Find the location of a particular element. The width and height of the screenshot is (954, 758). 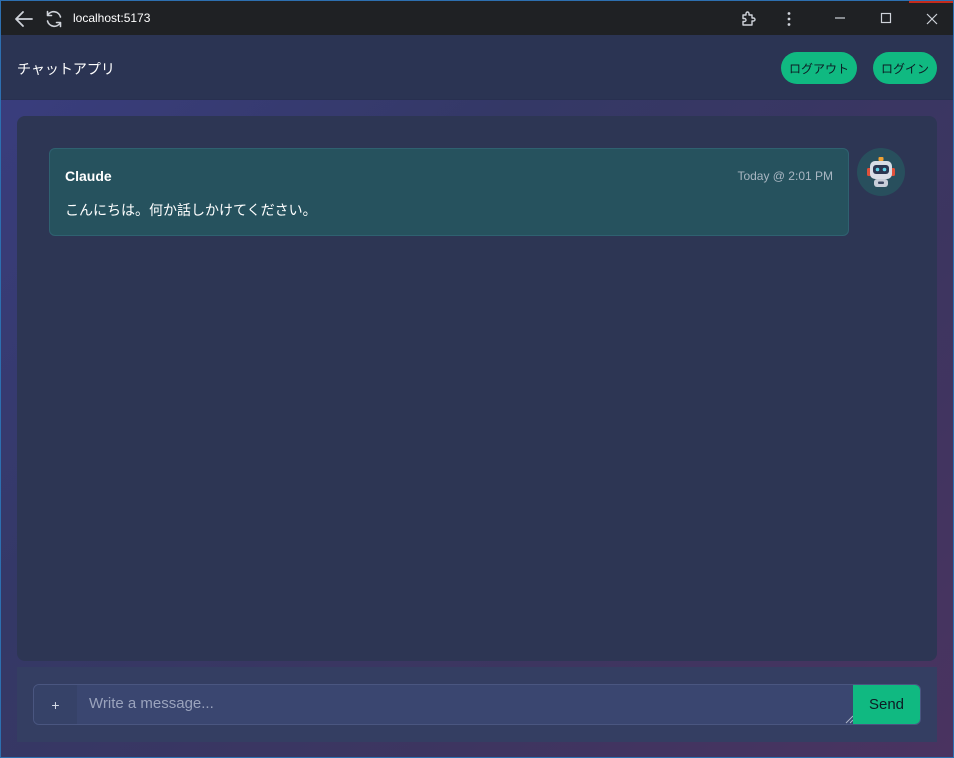

avatar is located at coordinates (881, 172).